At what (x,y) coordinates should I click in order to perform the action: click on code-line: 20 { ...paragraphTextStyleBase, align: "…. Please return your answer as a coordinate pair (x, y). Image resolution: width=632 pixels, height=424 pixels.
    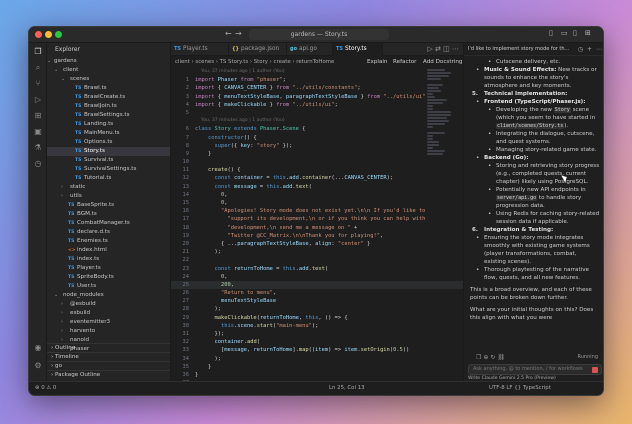
    Looking at the image, I should click on (317, 244).